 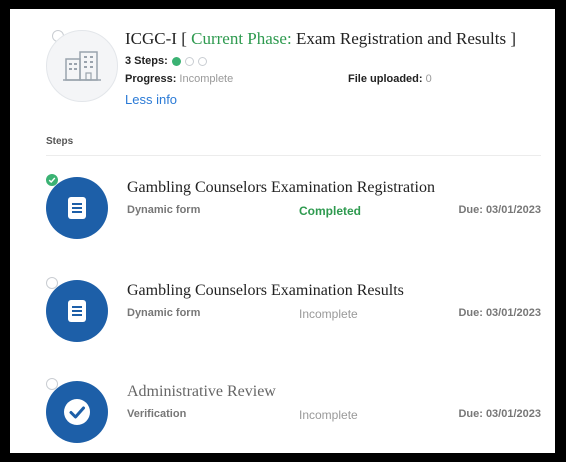 I want to click on program-icon, so click(x=82, y=66).